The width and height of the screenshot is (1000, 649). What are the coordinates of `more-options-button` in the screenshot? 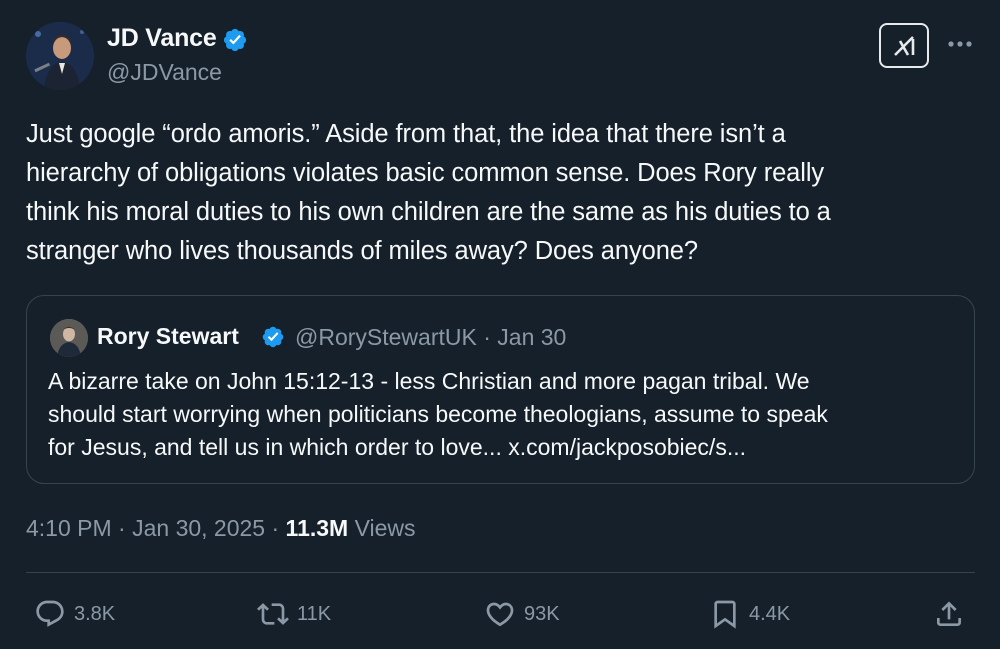 It's located at (960, 44).